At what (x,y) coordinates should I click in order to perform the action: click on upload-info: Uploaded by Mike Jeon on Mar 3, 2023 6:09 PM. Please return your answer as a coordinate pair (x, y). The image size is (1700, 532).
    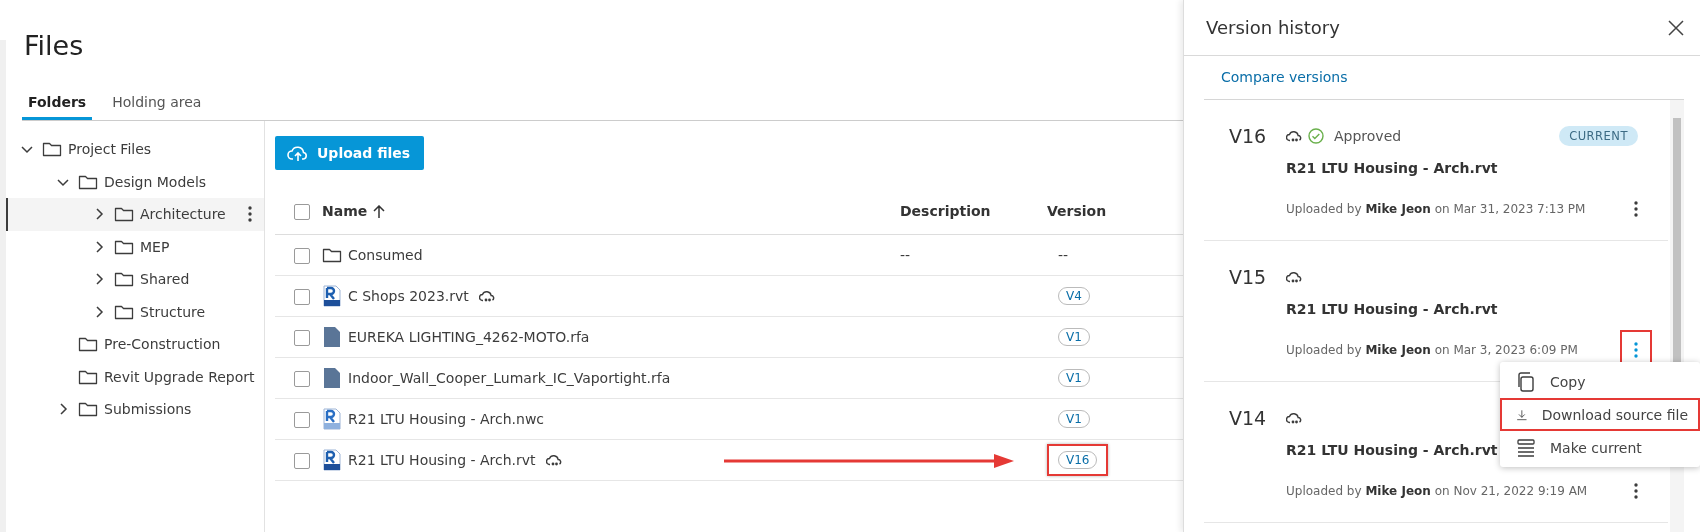
    Looking at the image, I should click on (1432, 350).